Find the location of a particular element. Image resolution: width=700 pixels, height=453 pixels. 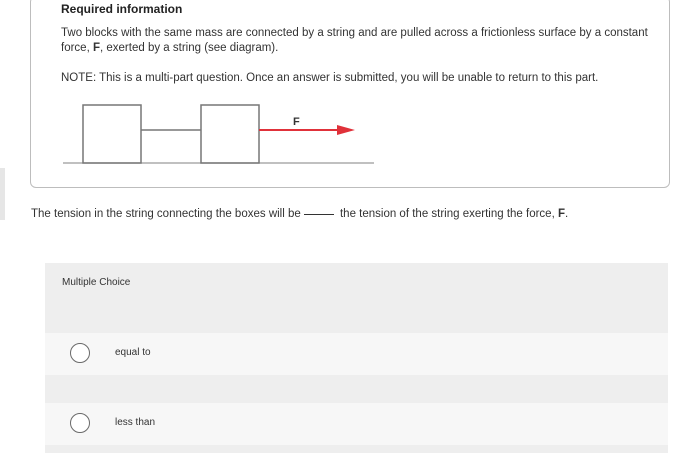

block-right is located at coordinates (230, 134).